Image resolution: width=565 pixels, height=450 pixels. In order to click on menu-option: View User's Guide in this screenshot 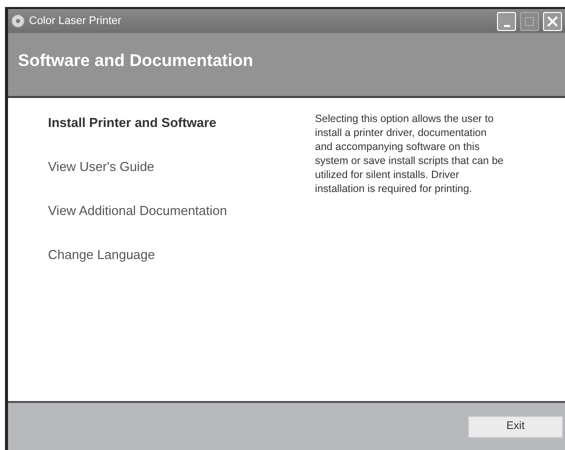, I will do `click(181, 167)`.